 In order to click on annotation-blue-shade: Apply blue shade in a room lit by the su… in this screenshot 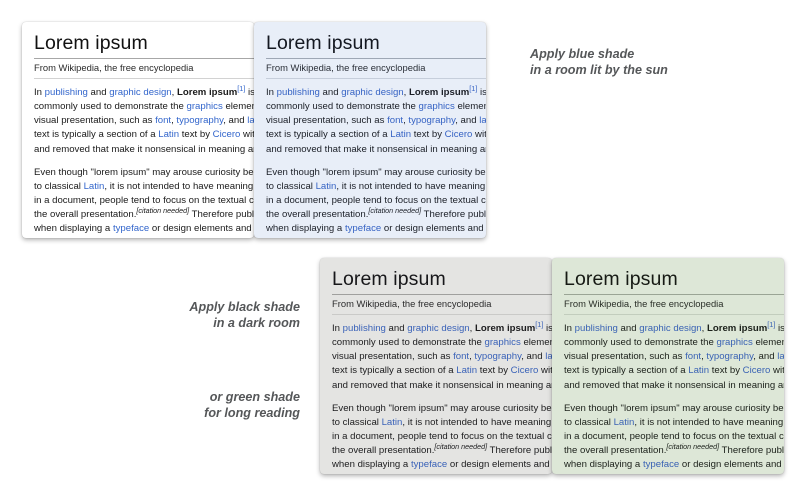, I will do `click(599, 62)`.